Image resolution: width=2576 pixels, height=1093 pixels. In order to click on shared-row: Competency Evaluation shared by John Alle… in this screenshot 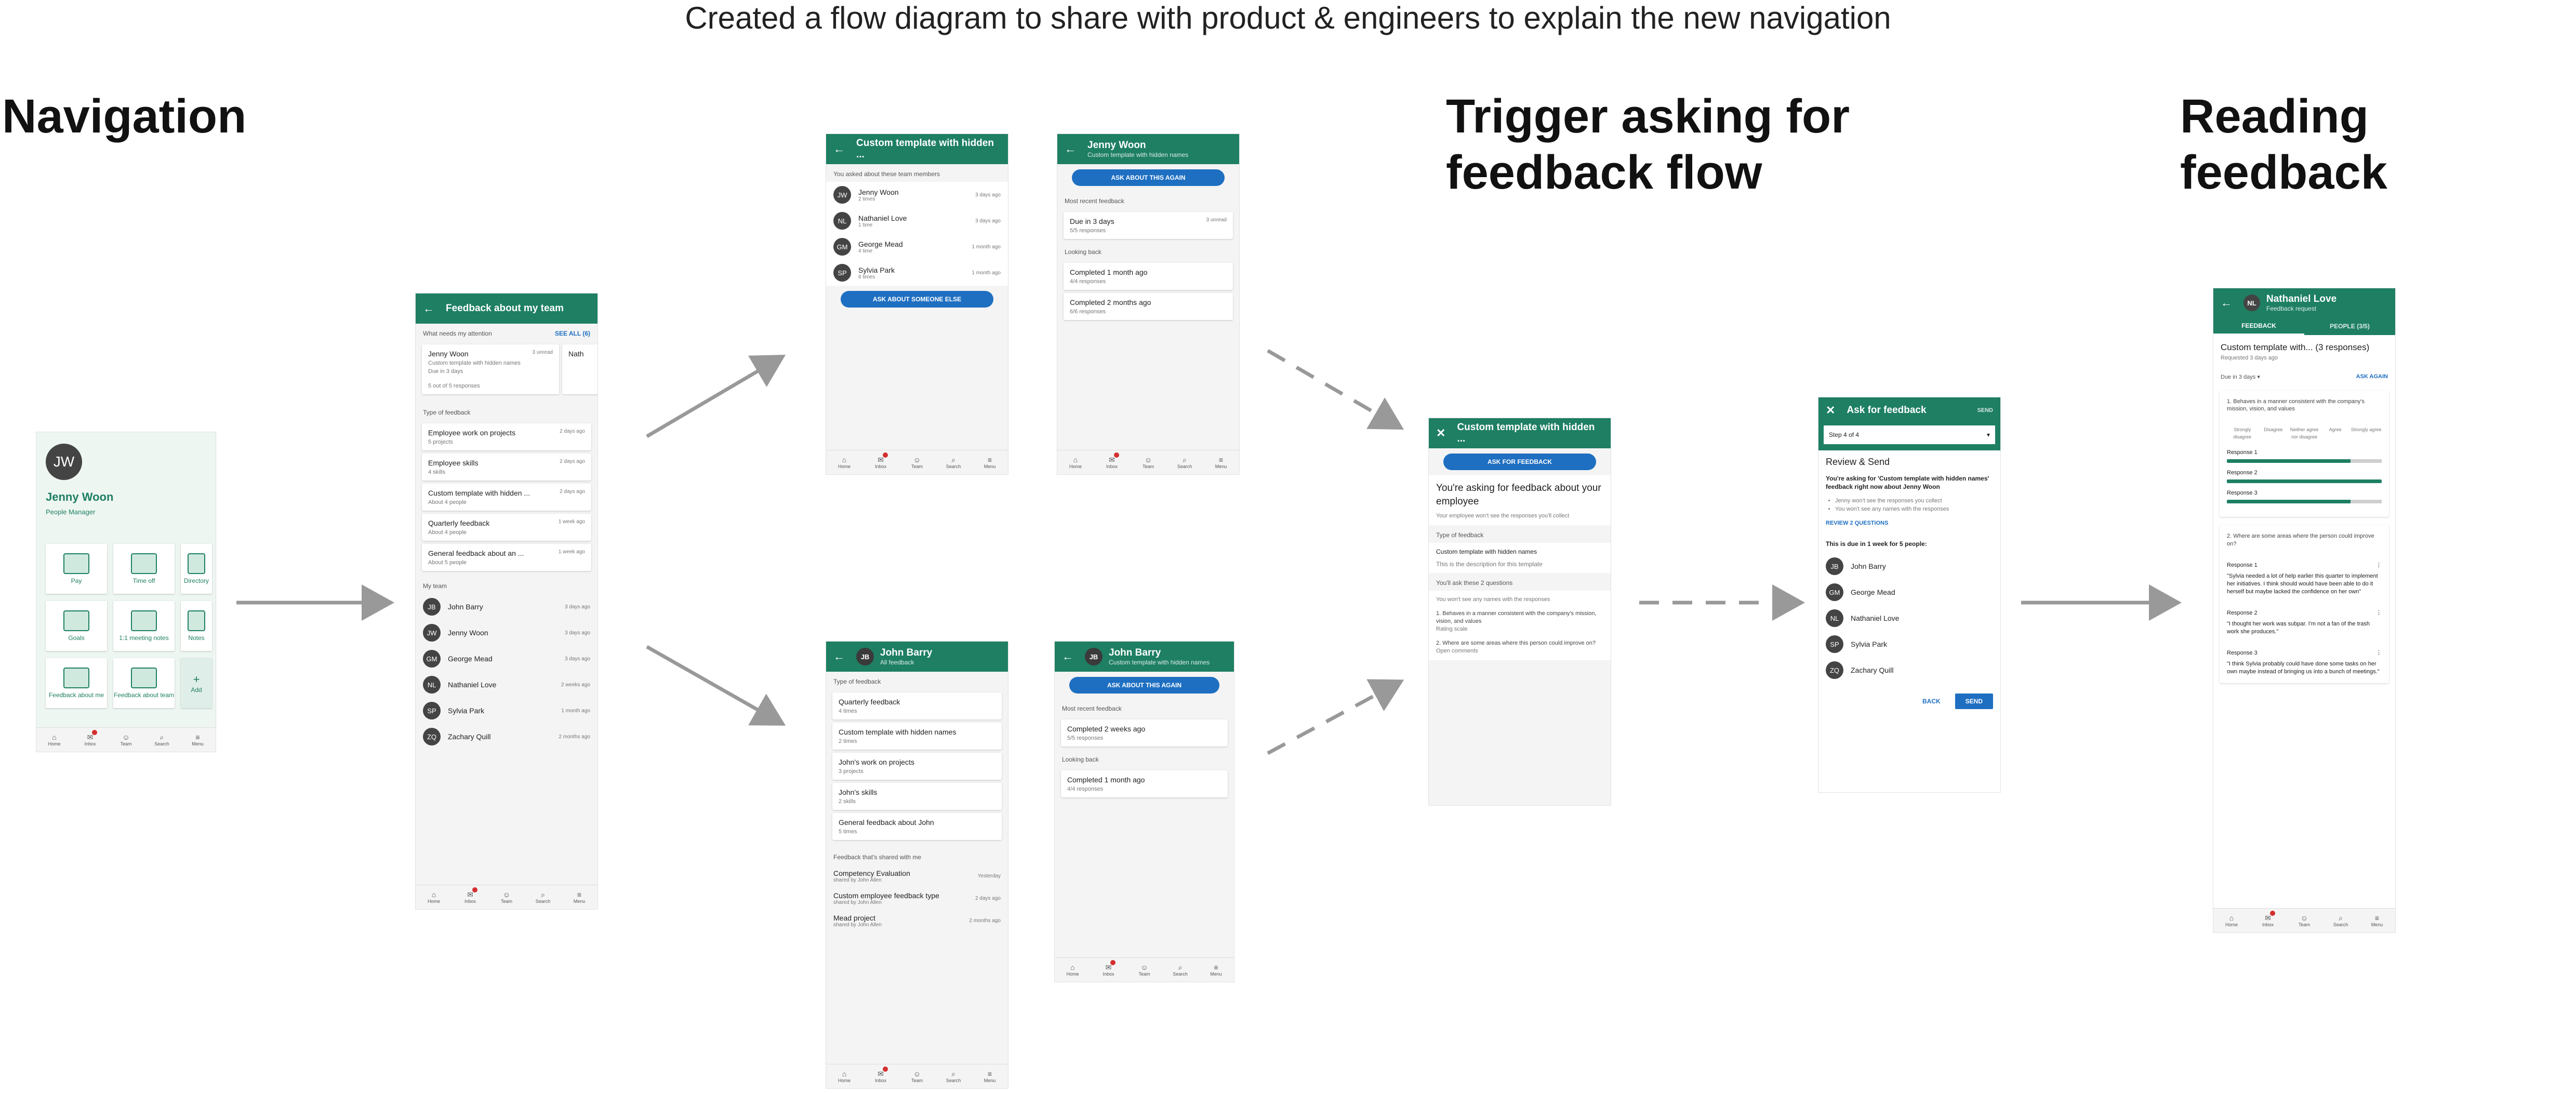, I will do `click(917, 876)`.